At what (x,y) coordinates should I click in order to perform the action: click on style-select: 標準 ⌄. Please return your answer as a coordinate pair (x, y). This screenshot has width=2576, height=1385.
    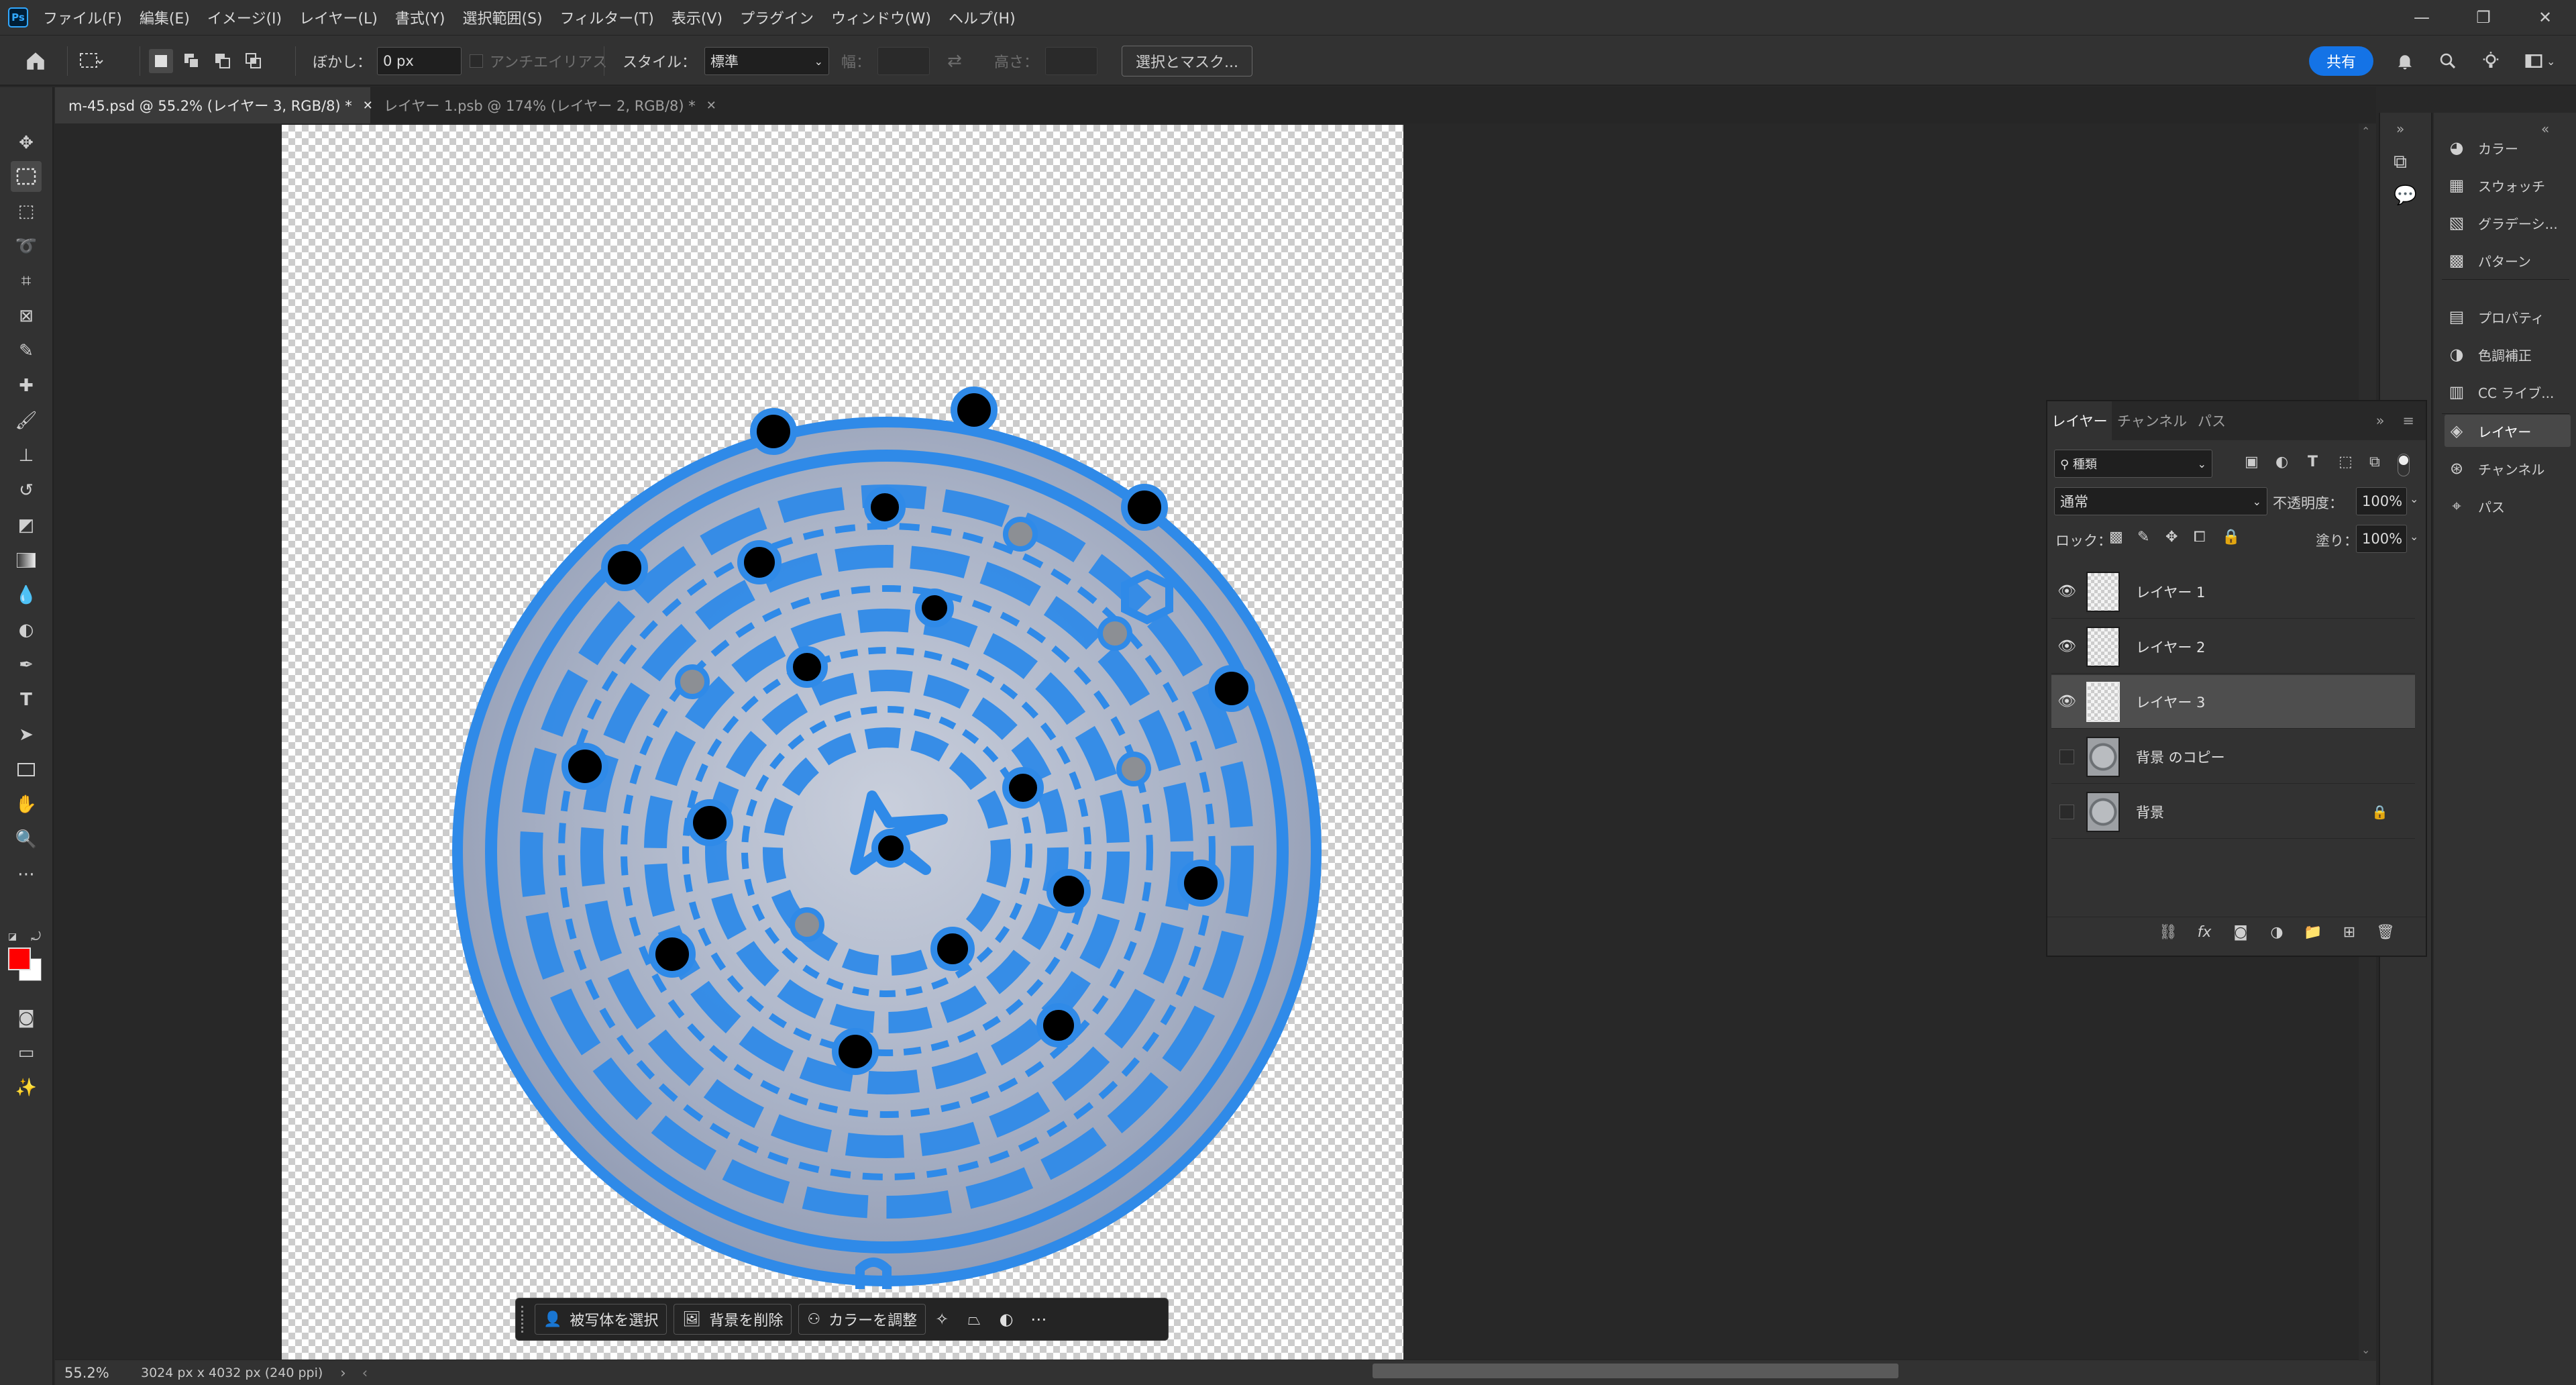
    Looking at the image, I should click on (767, 61).